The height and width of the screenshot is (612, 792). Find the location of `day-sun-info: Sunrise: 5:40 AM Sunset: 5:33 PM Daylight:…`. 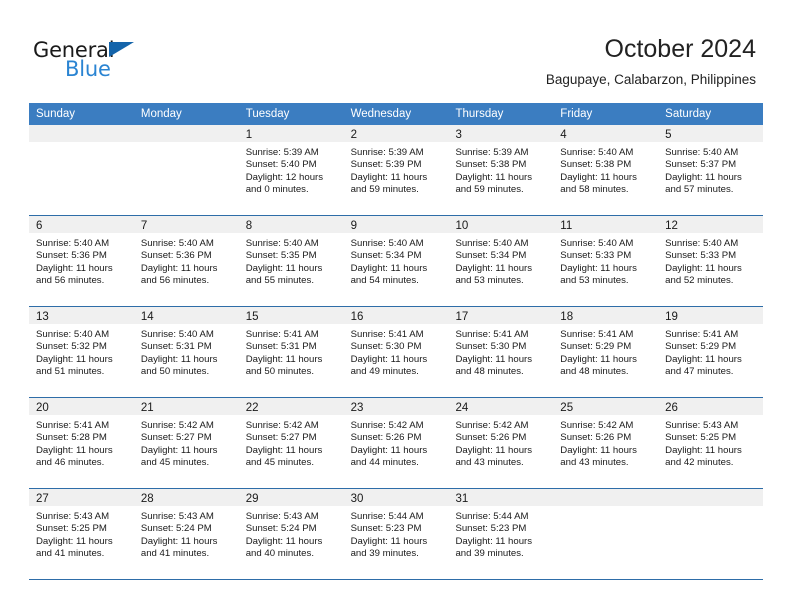

day-sun-info: Sunrise: 5:40 AM Sunset: 5:33 PM Daylight:… is located at coordinates (710, 260).